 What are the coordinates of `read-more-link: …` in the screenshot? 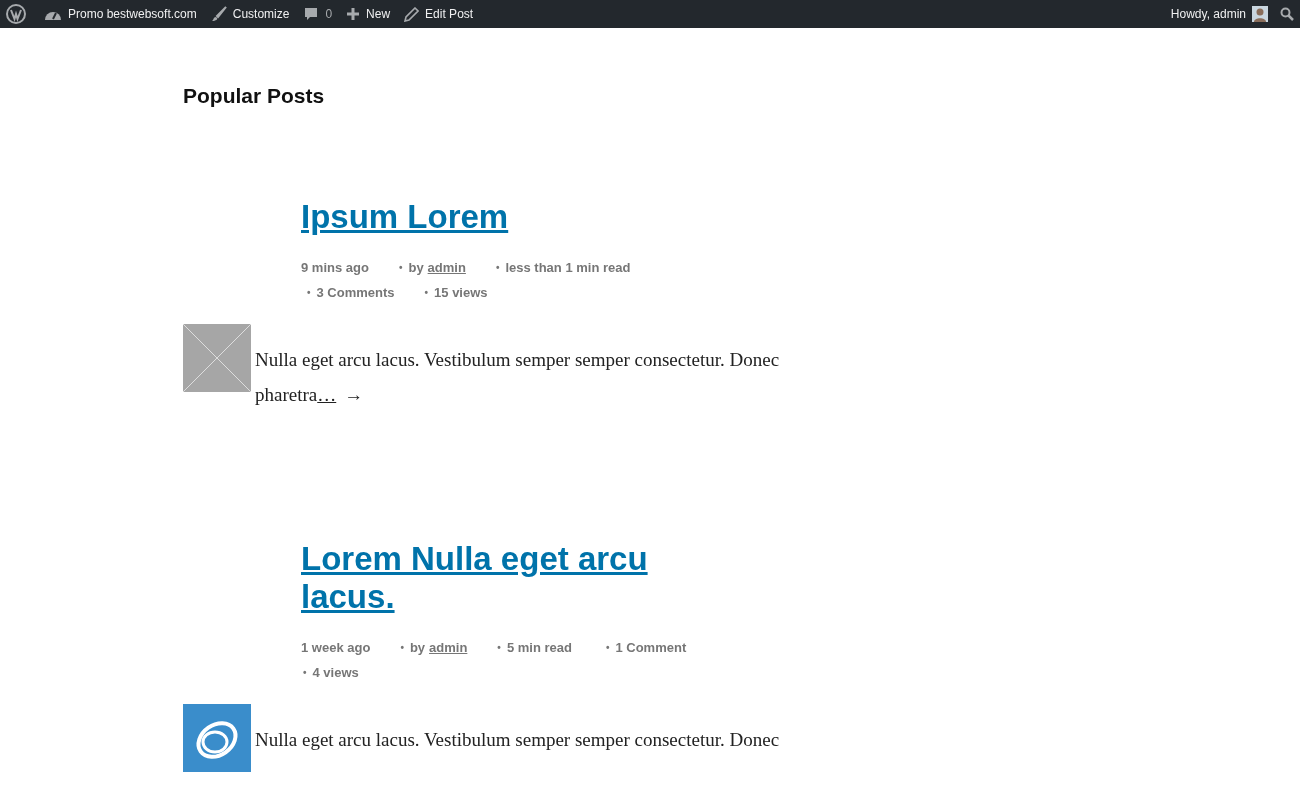 It's located at (327, 394).